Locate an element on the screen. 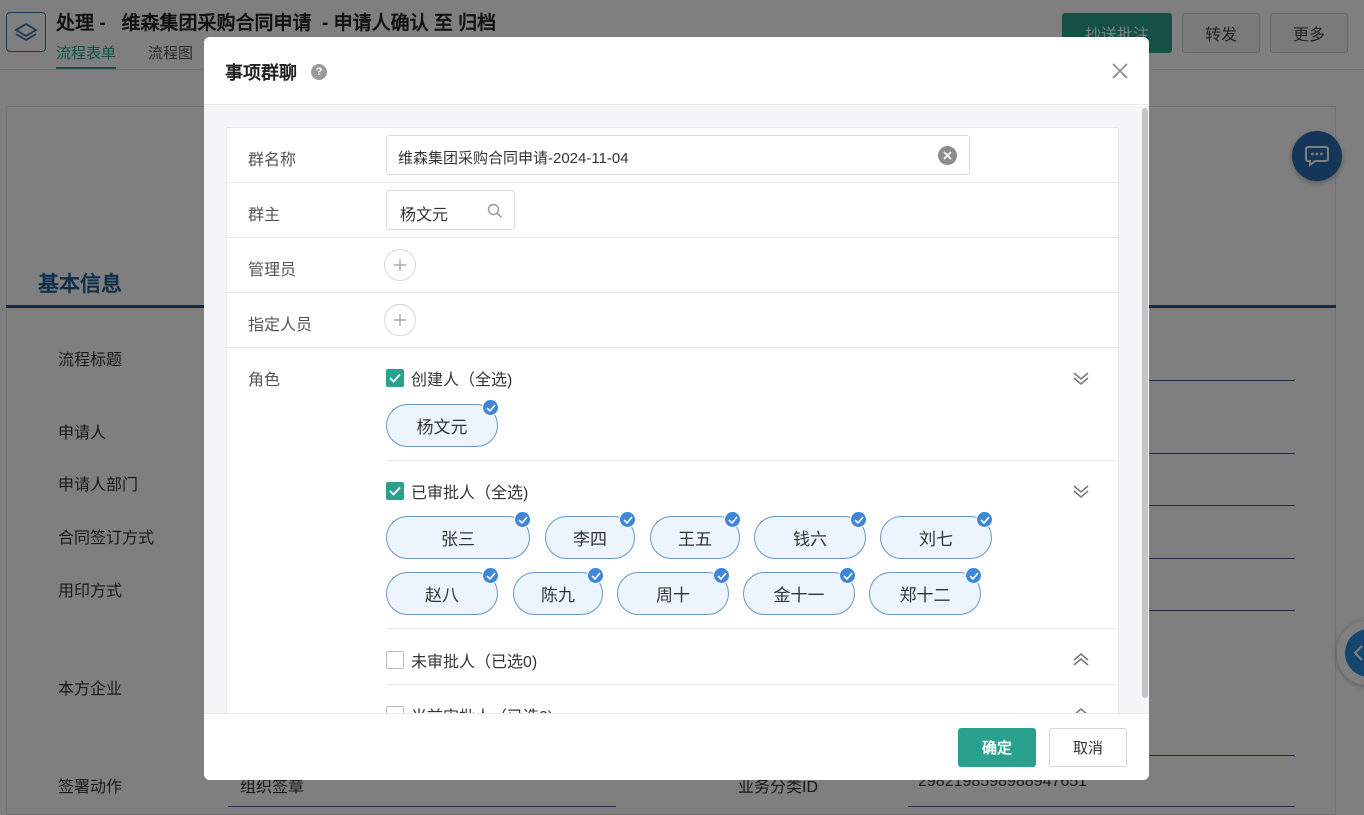 The height and width of the screenshot is (815, 1364). role-group-name: 未审批人（已选0) is located at coordinates (474, 662).